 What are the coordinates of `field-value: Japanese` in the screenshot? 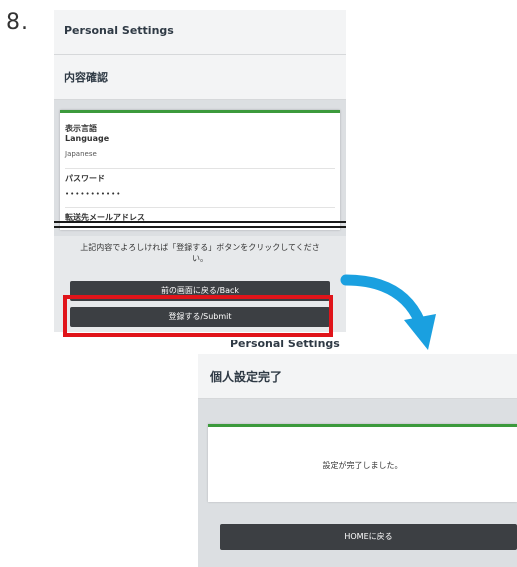 It's located at (81, 154).